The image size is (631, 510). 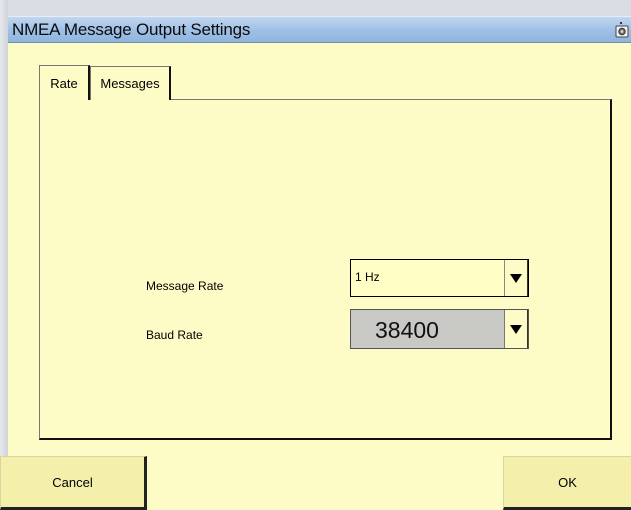 I want to click on message-rate-value: 1 Hz, so click(x=367, y=277).